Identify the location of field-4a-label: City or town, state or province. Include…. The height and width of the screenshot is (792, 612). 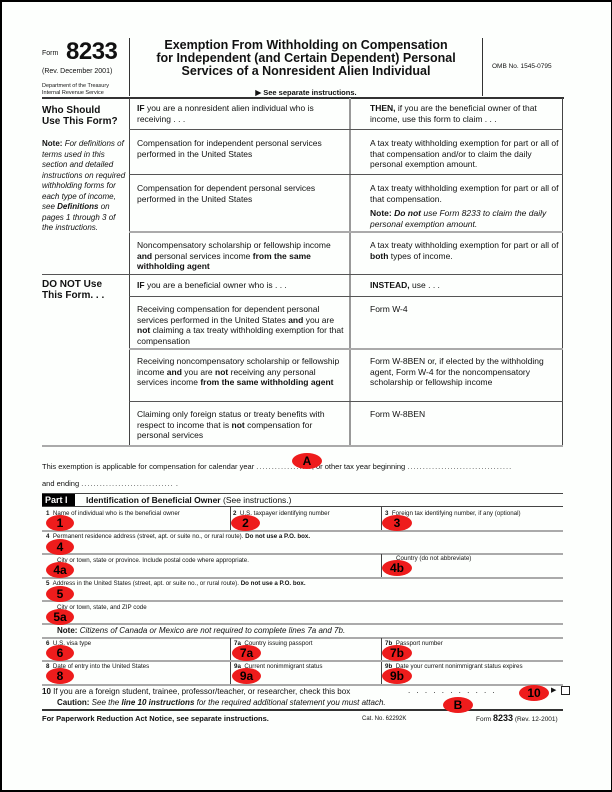
(153, 560).